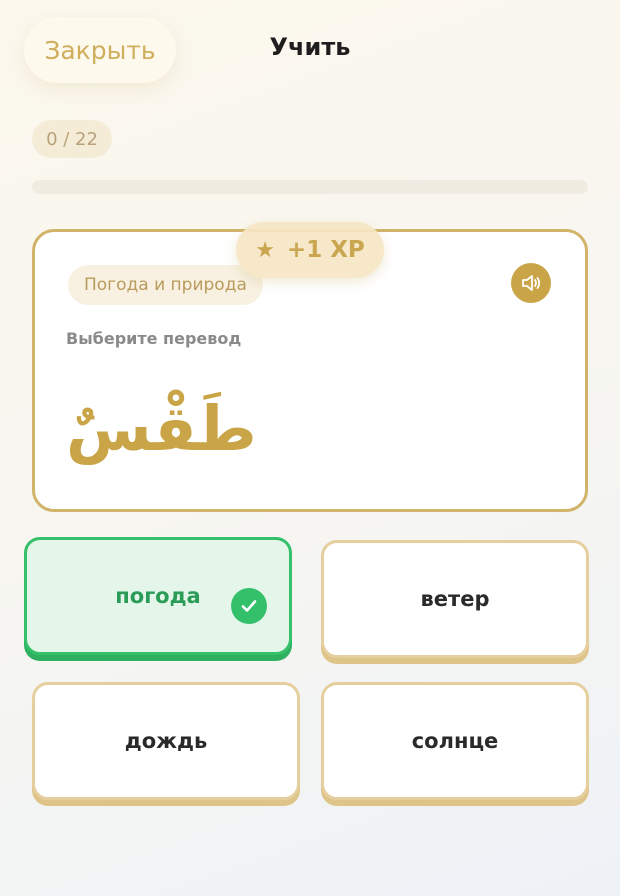  I want to click on speaker-icon, so click(531, 283).